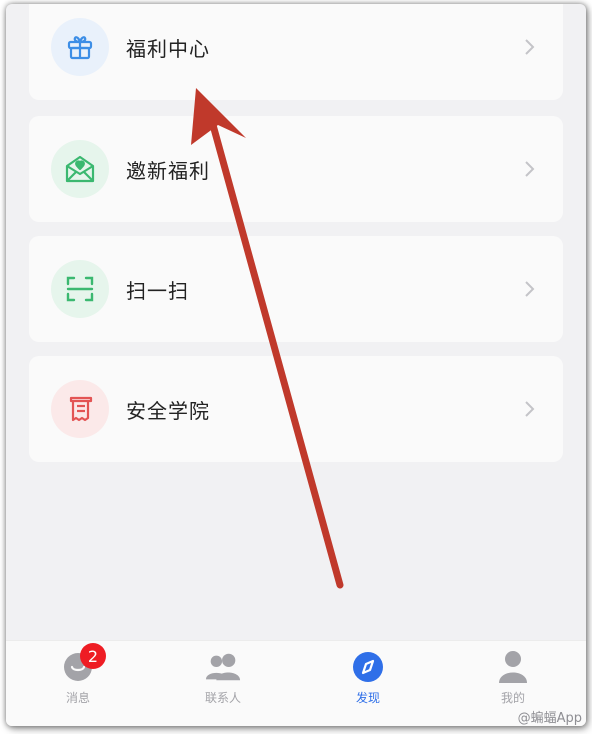 Image resolution: width=592 pixels, height=734 pixels. I want to click on tab-messages: 2 消息, so click(78, 681).